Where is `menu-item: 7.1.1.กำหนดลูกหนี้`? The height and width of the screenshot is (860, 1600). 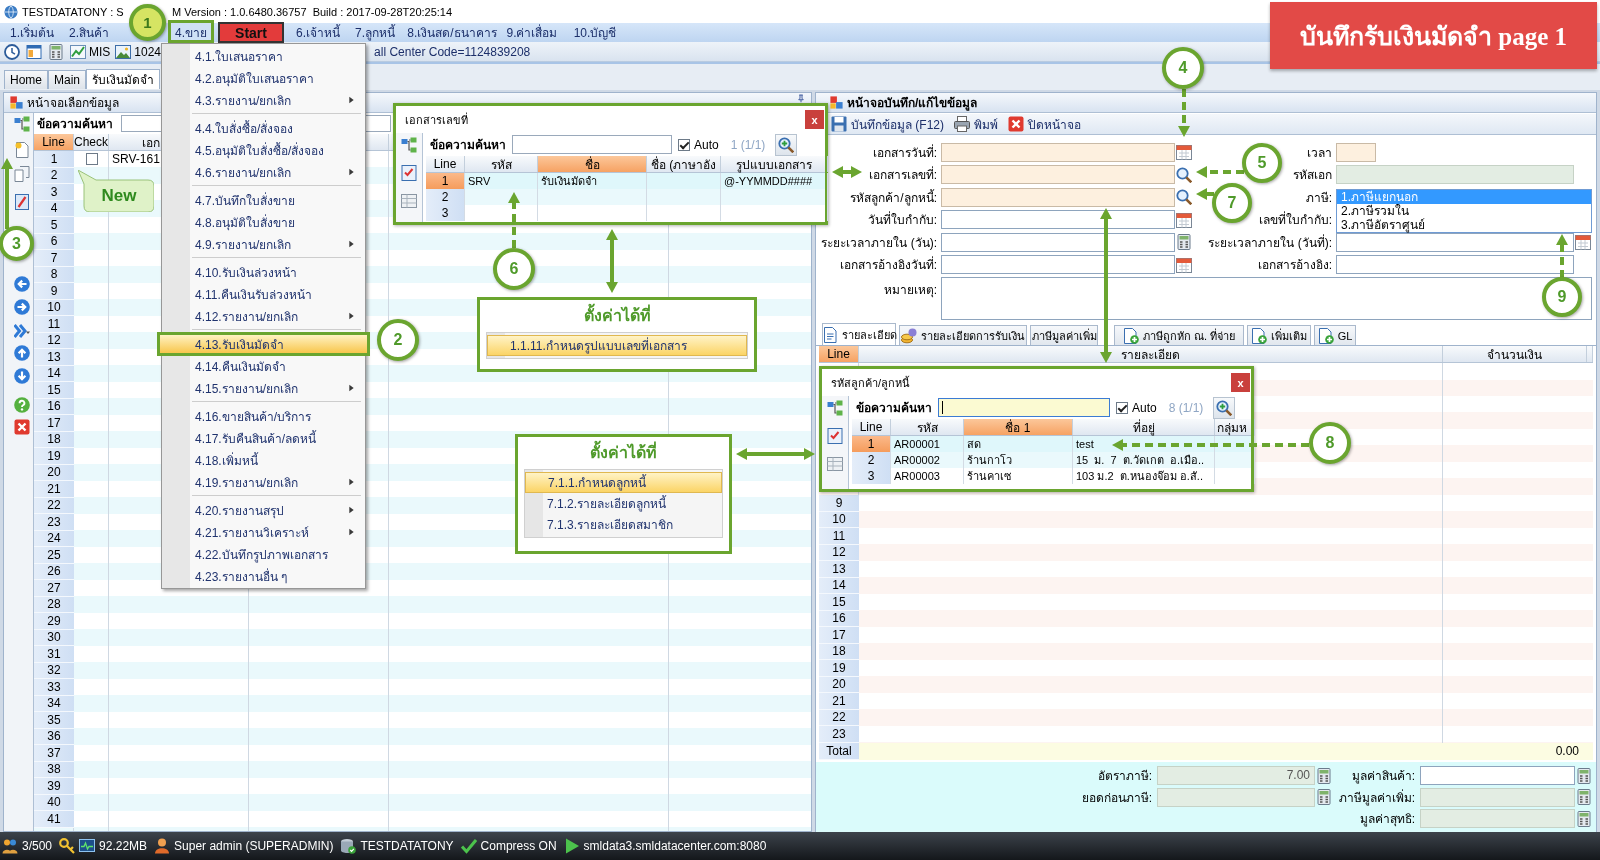 menu-item: 7.1.1.กำหนดลูกหนี้ is located at coordinates (623, 482).